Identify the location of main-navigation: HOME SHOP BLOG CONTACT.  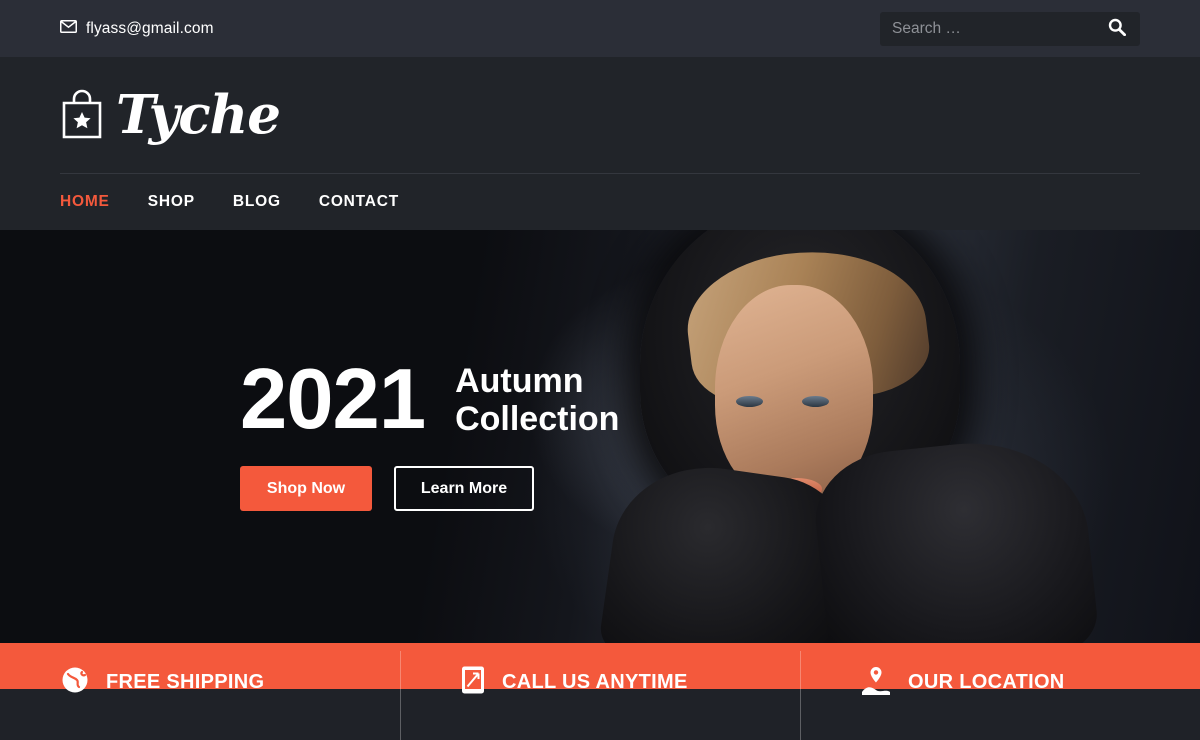
(600, 201).